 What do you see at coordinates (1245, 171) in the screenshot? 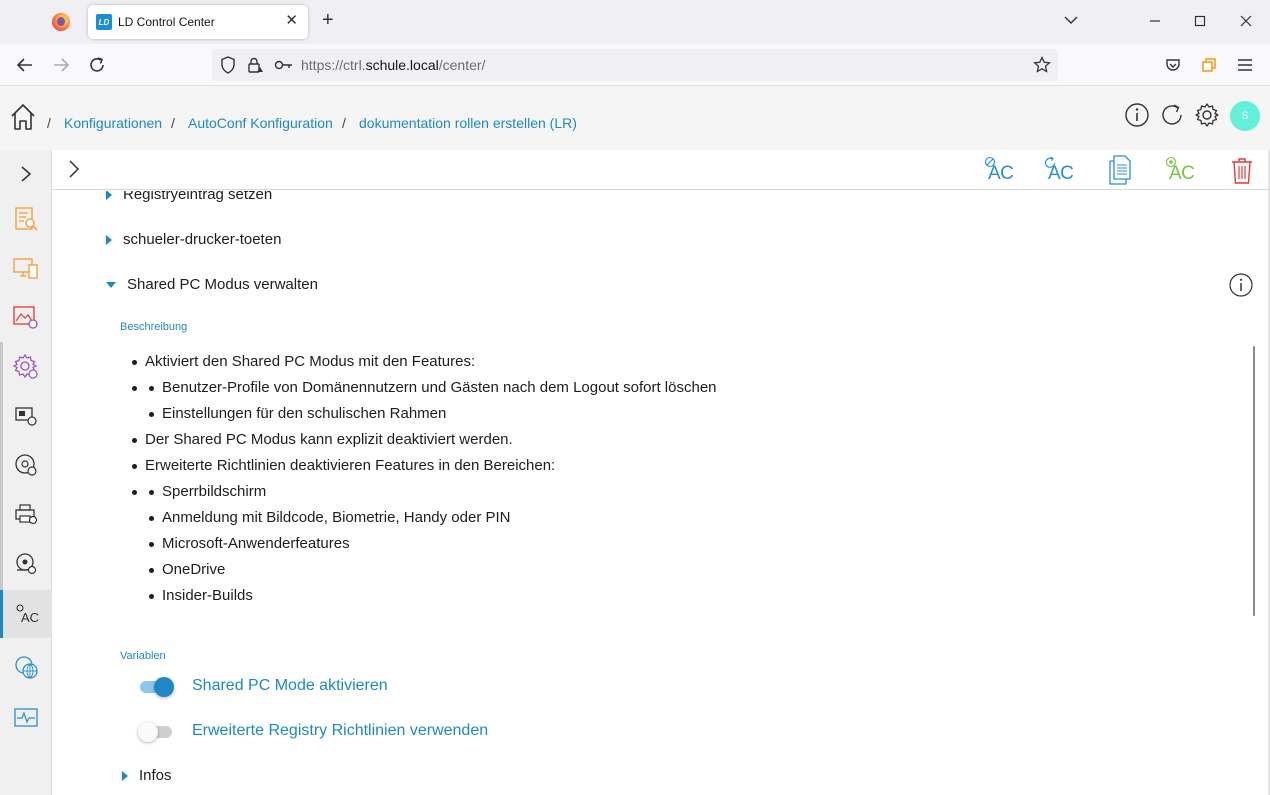
I see `delete-trash-button` at bounding box center [1245, 171].